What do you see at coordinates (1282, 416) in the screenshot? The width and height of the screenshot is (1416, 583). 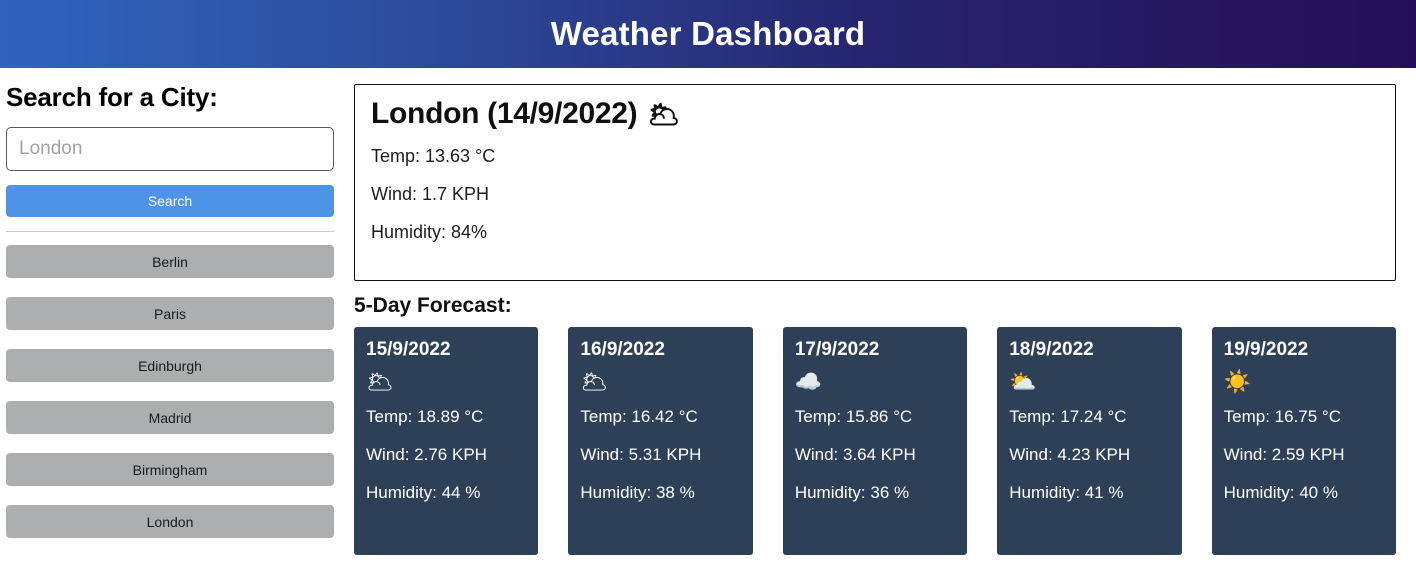 I see `forecast-temp: Temp: 16.75 °C` at bounding box center [1282, 416].